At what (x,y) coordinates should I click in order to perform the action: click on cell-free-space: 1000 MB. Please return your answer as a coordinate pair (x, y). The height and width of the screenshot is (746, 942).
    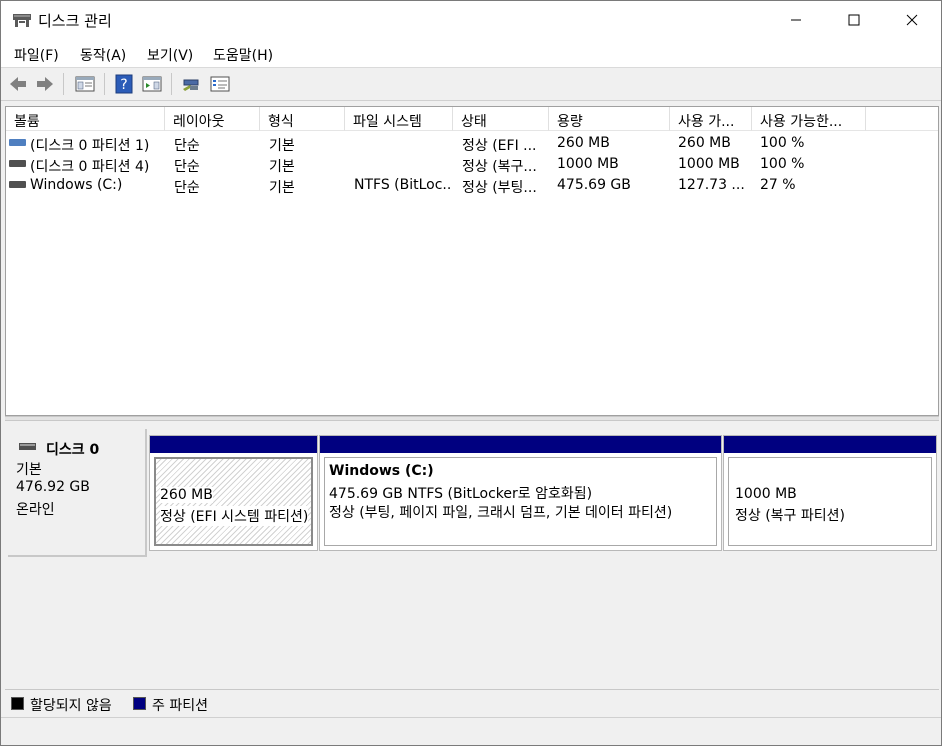
    Looking at the image, I should click on (709, 164).